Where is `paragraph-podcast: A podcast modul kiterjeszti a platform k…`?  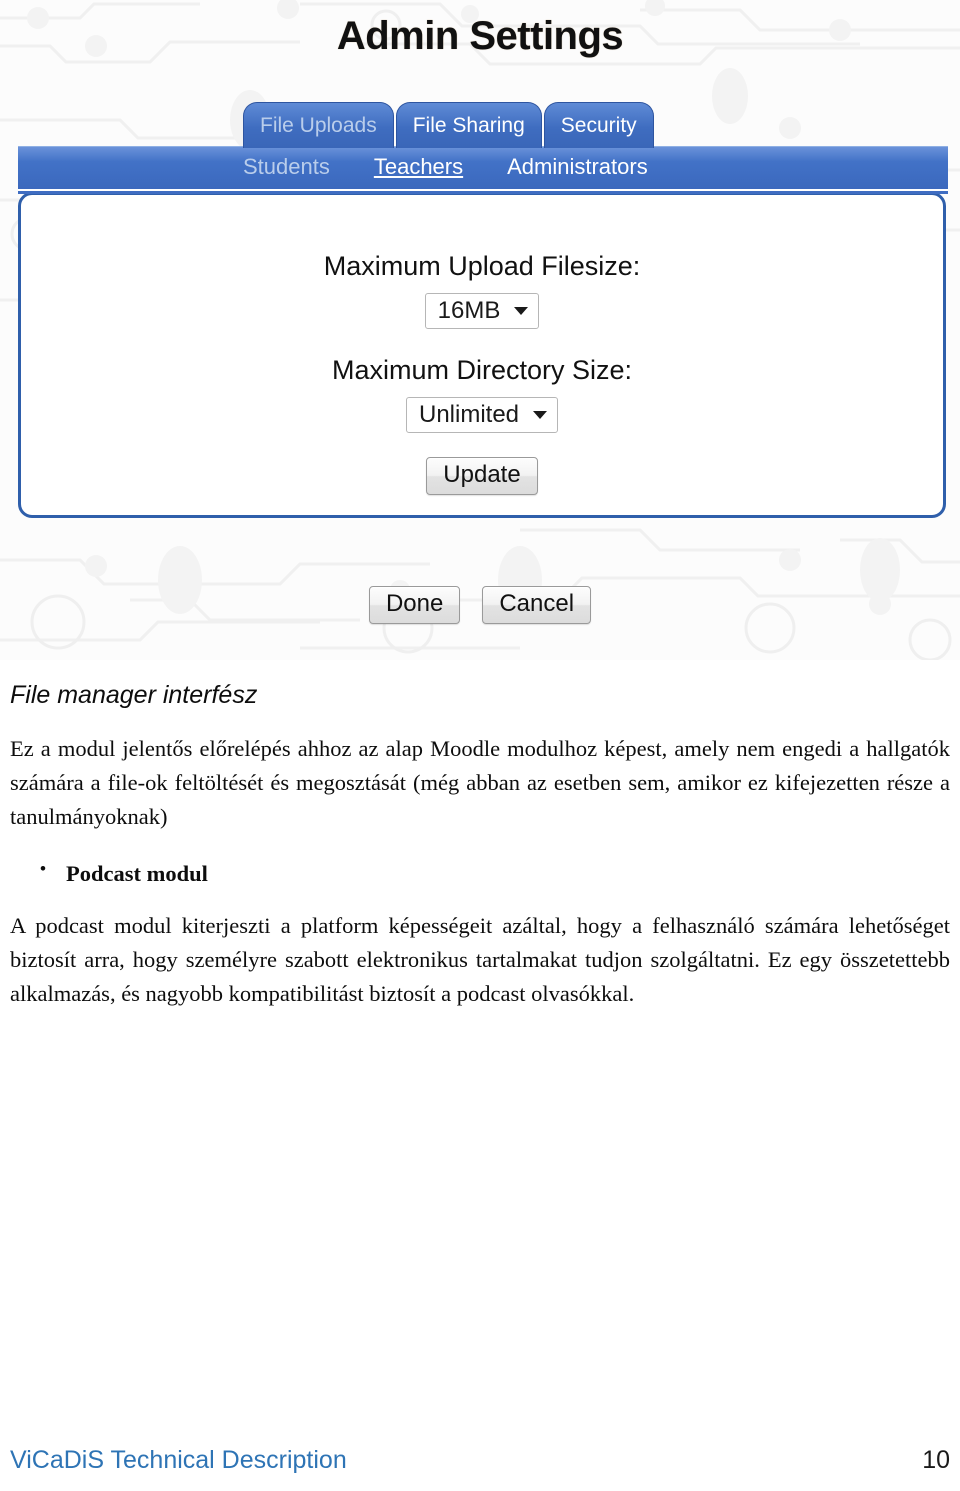 paragraph-podcast: A podcast modul kiterjeszti a platform k… is located at coordinates (480, 959).